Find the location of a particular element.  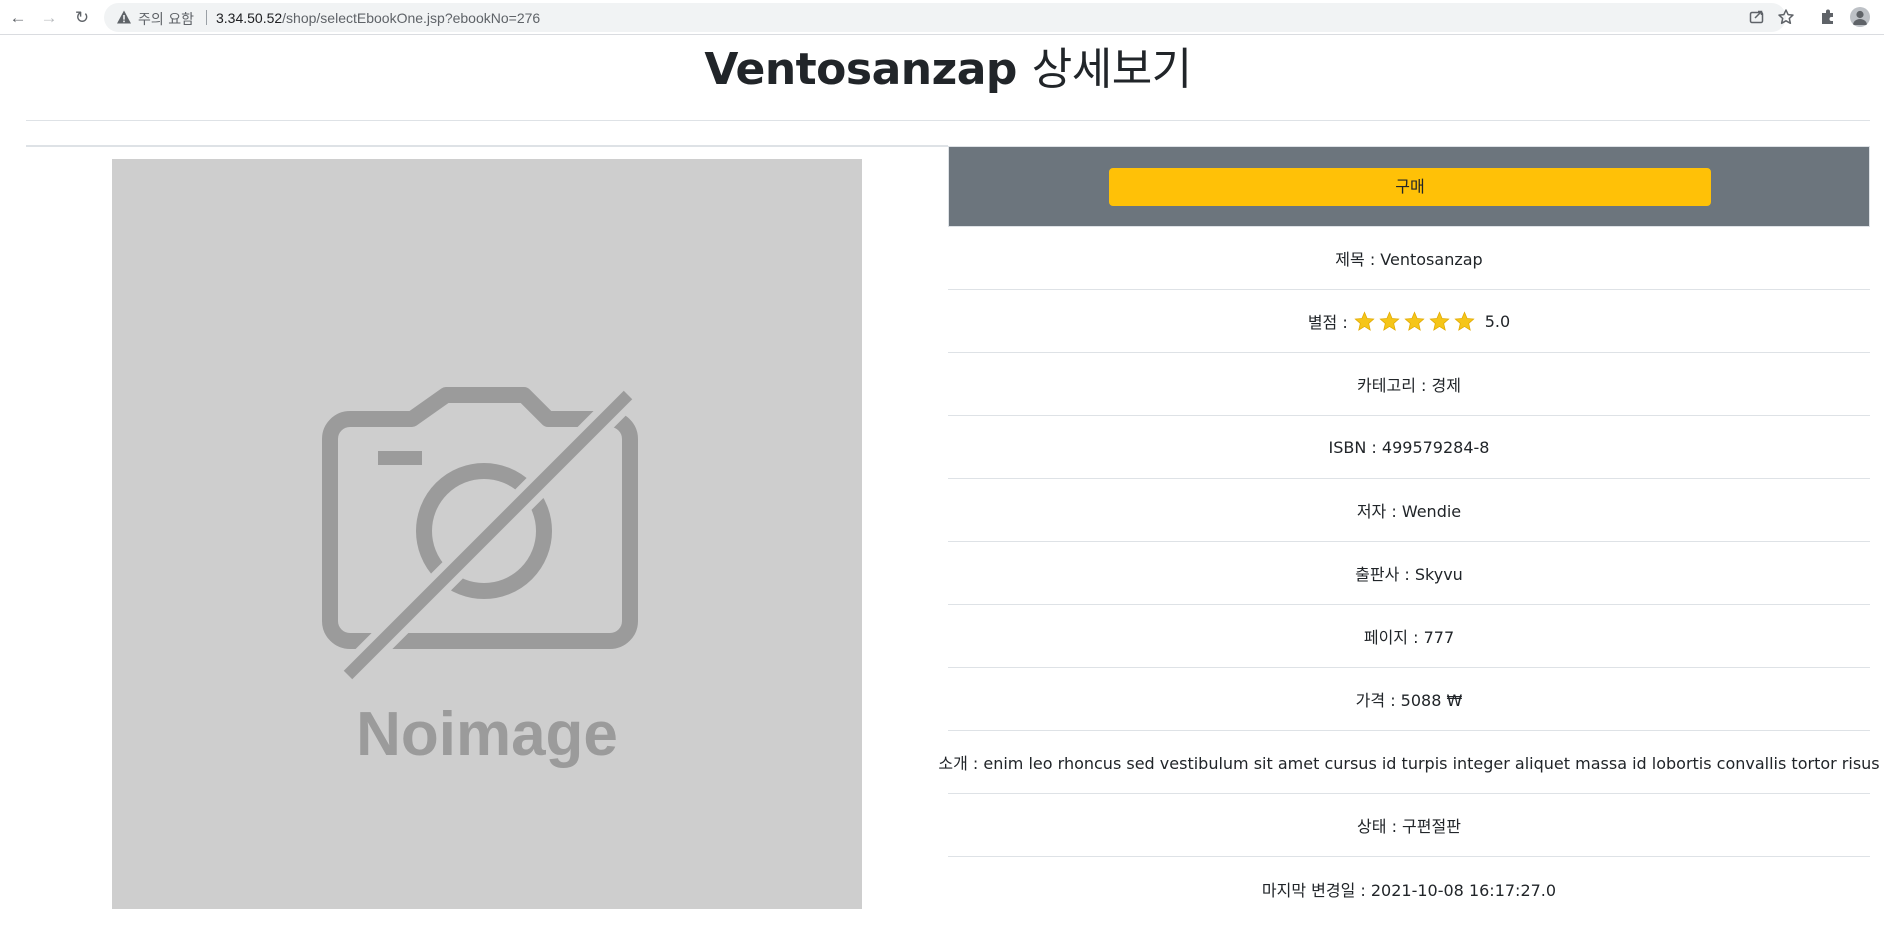

status-row: 상태 : 구편절판 is located at coordinates (1409, 825).